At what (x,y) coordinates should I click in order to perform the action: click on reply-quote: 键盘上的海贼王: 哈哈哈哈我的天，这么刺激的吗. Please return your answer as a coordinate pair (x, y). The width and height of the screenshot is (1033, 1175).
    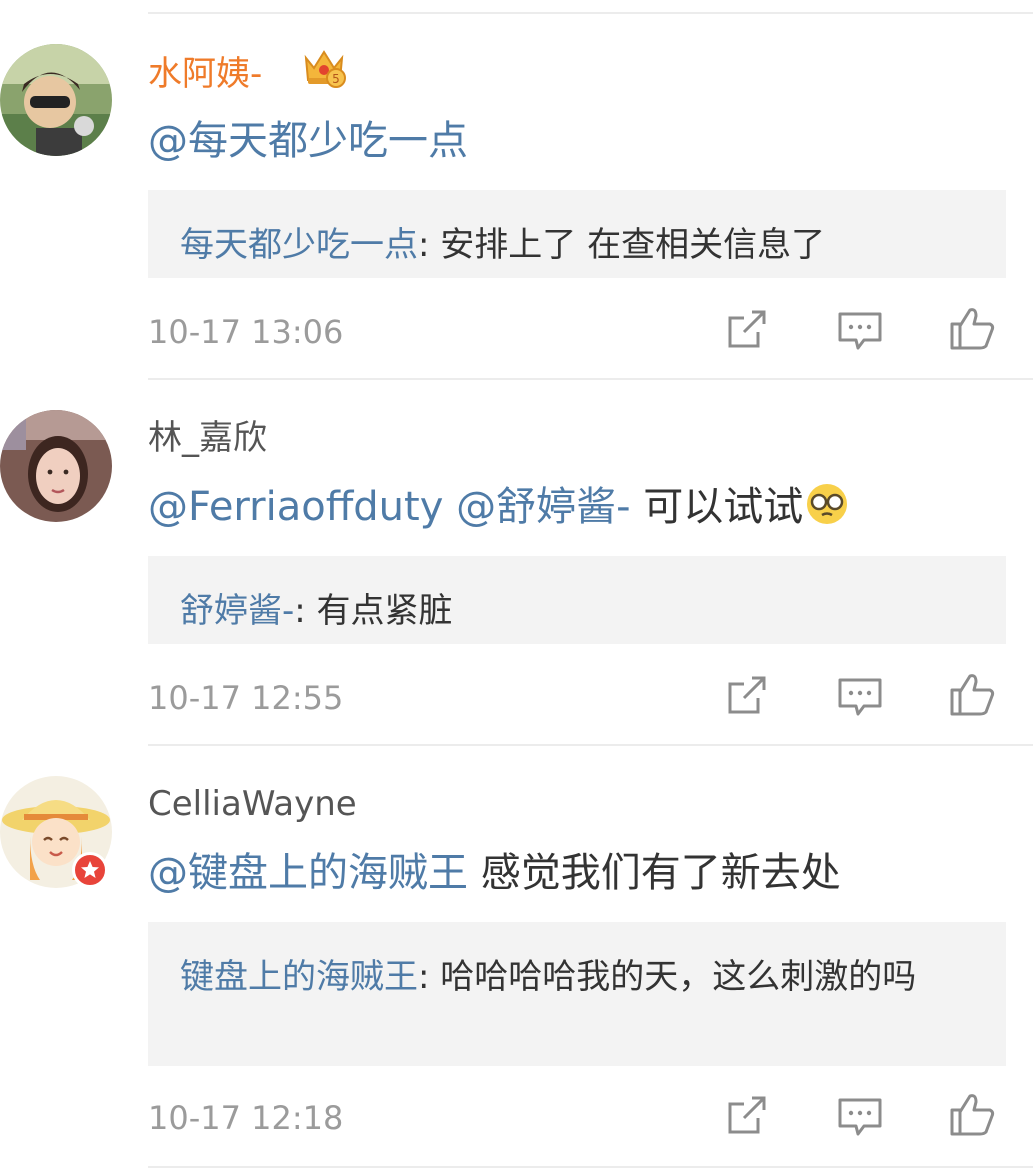
    Looking at the image, I should click on (577, 994).